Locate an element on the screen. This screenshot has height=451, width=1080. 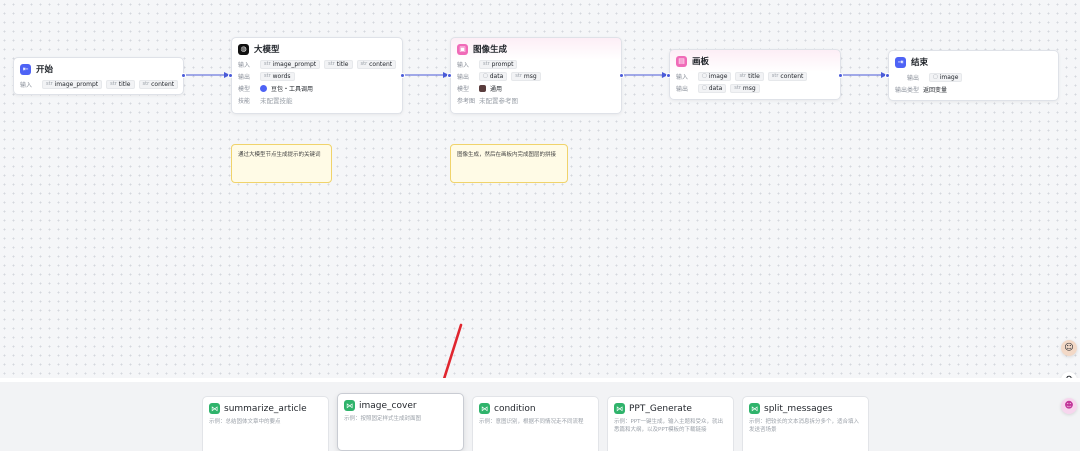
template-card: ⋈ condition 示例：意图识别，根据不同情况走不同流程 is located at coordinates (535, 423).